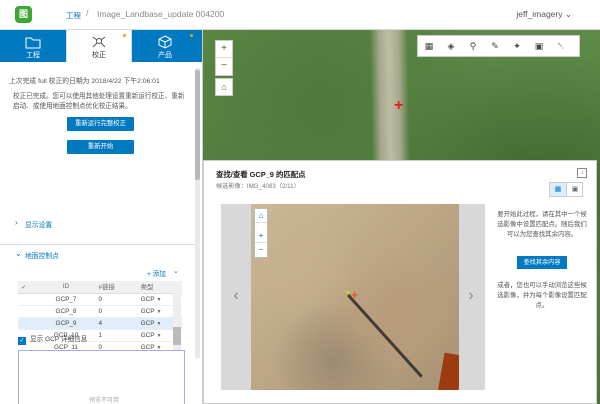  What do you see at coordinates (348, 293) in the screenshot?
I see `candidate-point-icon: +` at bounding box center [348, 293].